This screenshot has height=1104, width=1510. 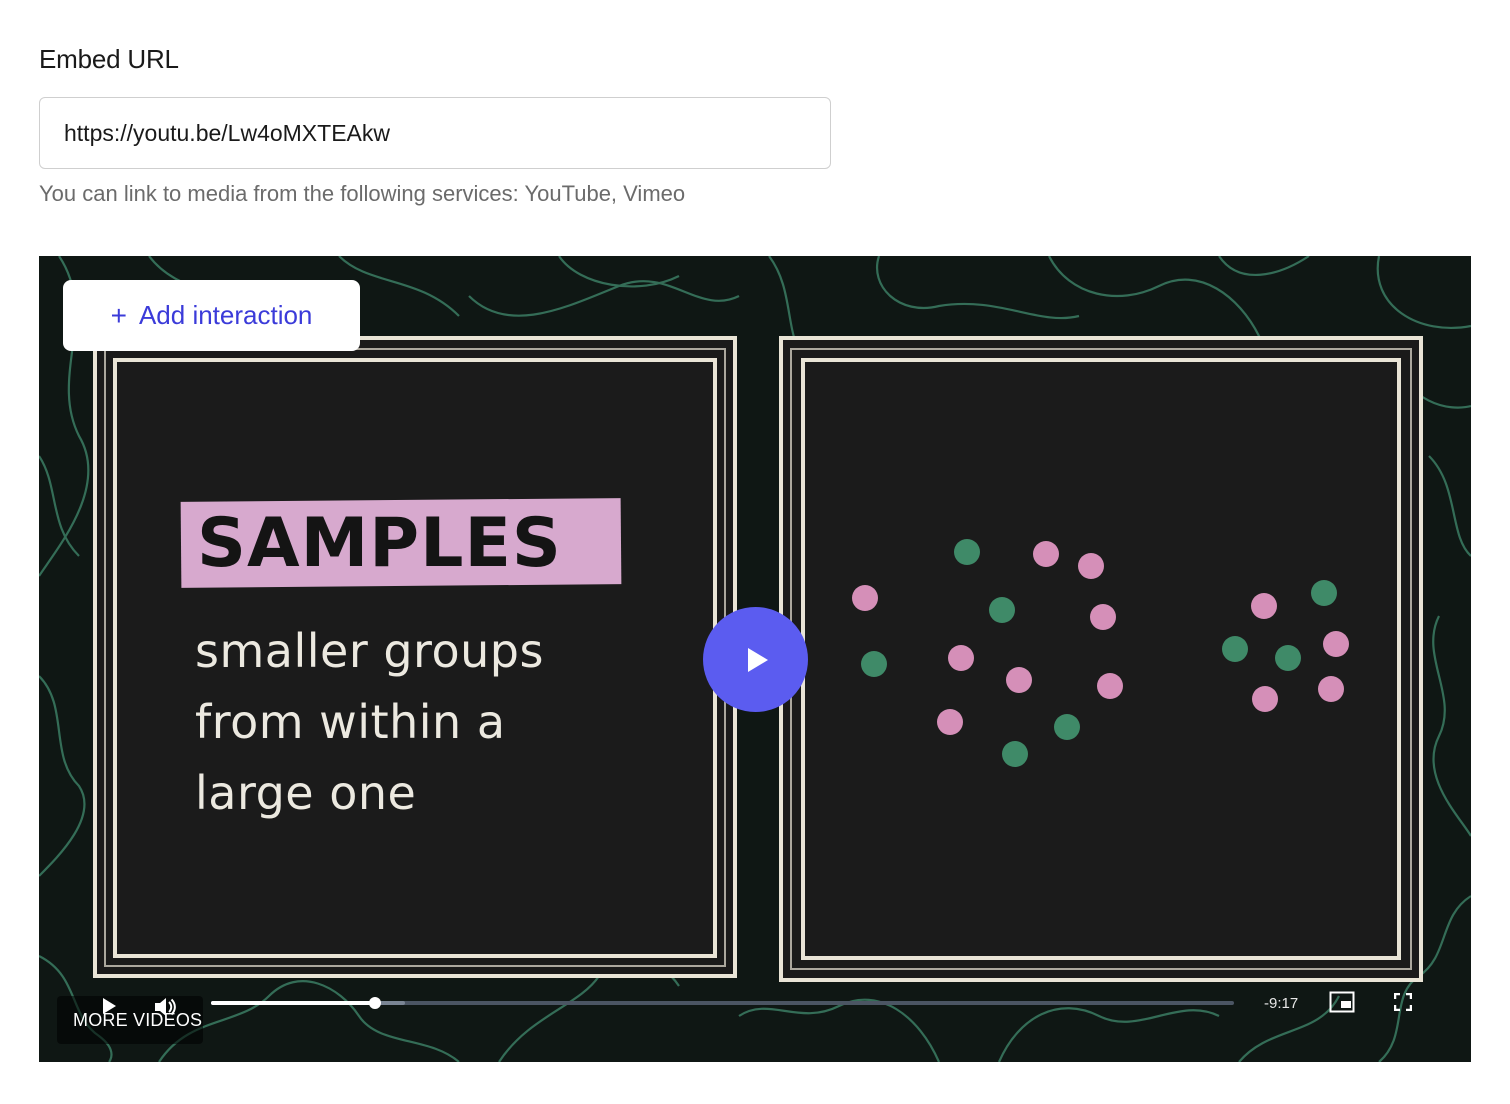 I want to click on time-remaining: -9:17, so click(x=1281, y=1003).